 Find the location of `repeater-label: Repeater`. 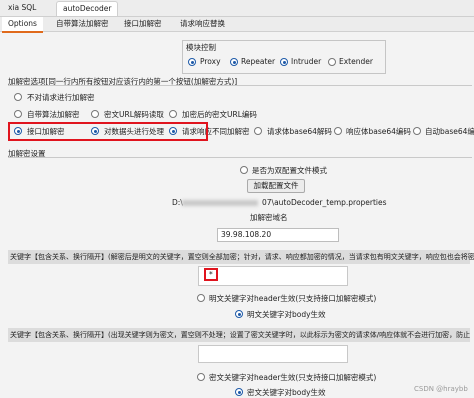

repeater-label: Repeater is located at coordinates (258, 61).